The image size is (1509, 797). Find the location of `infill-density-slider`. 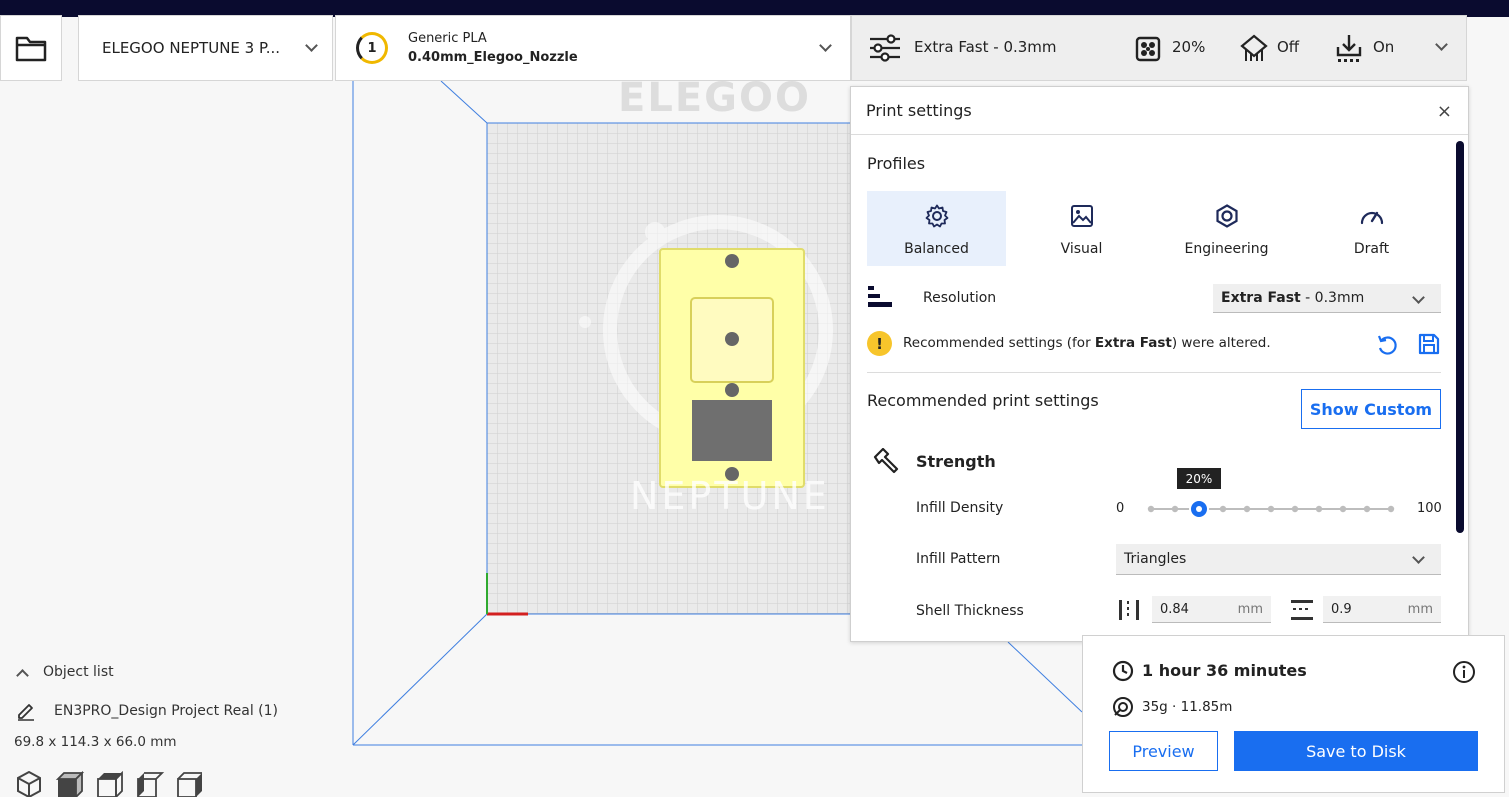

infill-density-slider is located at coordinates (1271, 509).